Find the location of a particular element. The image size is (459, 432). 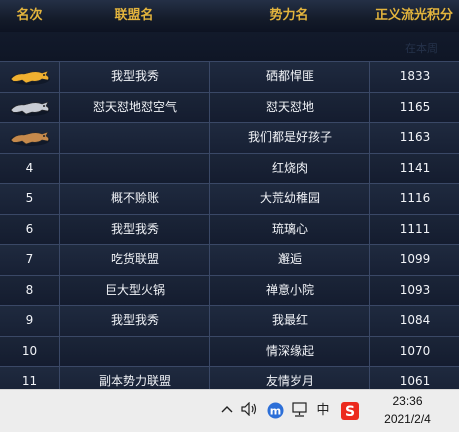

taskbar: m 中 S 23:36 2021/2/4 is located at coordinates (229, 410).